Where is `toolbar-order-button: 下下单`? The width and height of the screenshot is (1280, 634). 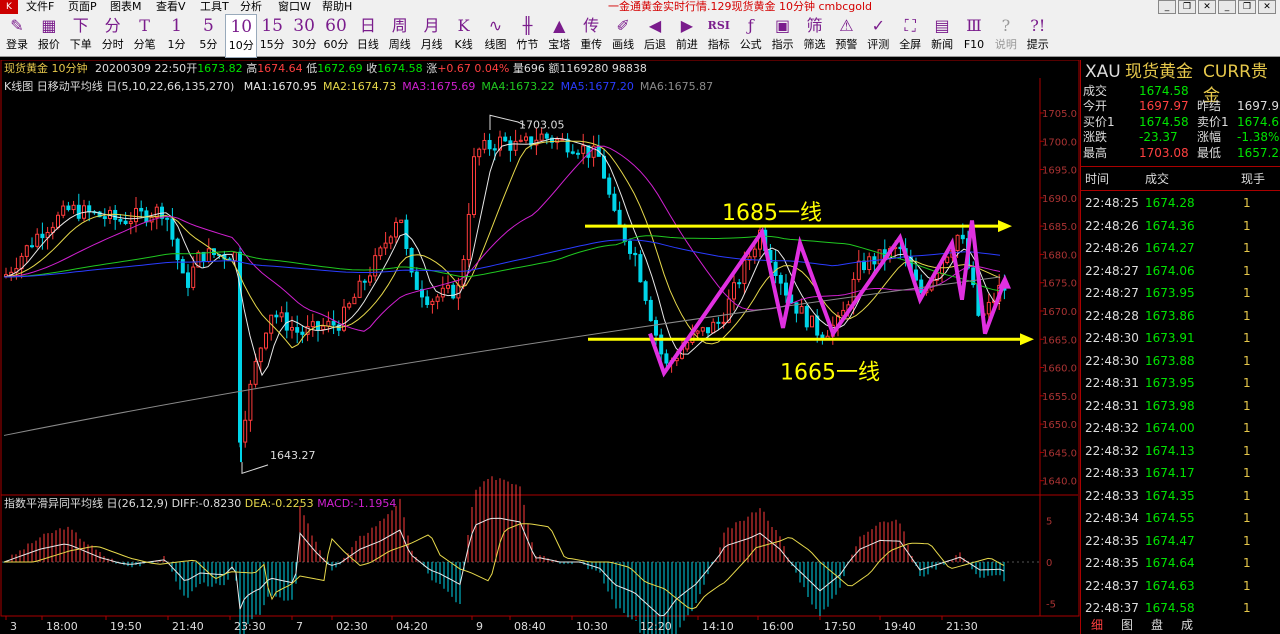
toolbar-order-button: 下下单 is located at coordinates (81, 35).